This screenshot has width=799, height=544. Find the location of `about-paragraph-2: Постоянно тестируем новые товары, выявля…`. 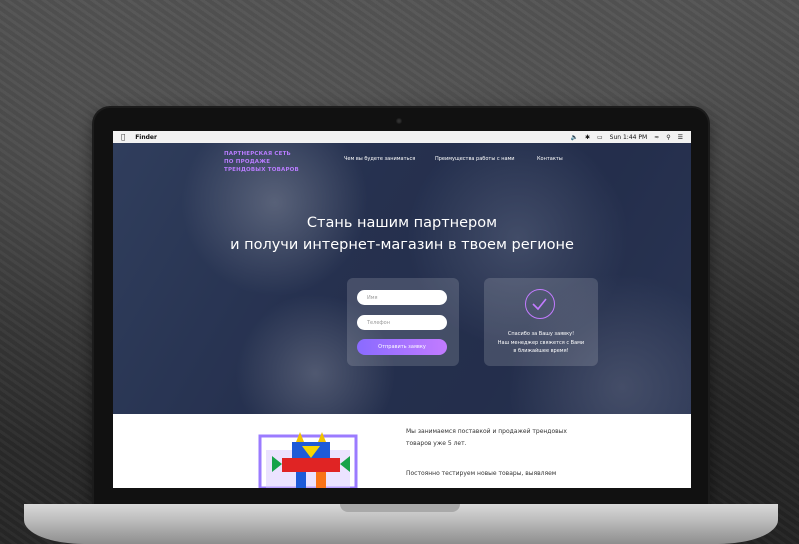

about-paragraph-2: Постоянно тестируем новые товары, выявля… is located at coordinates (481, 473).